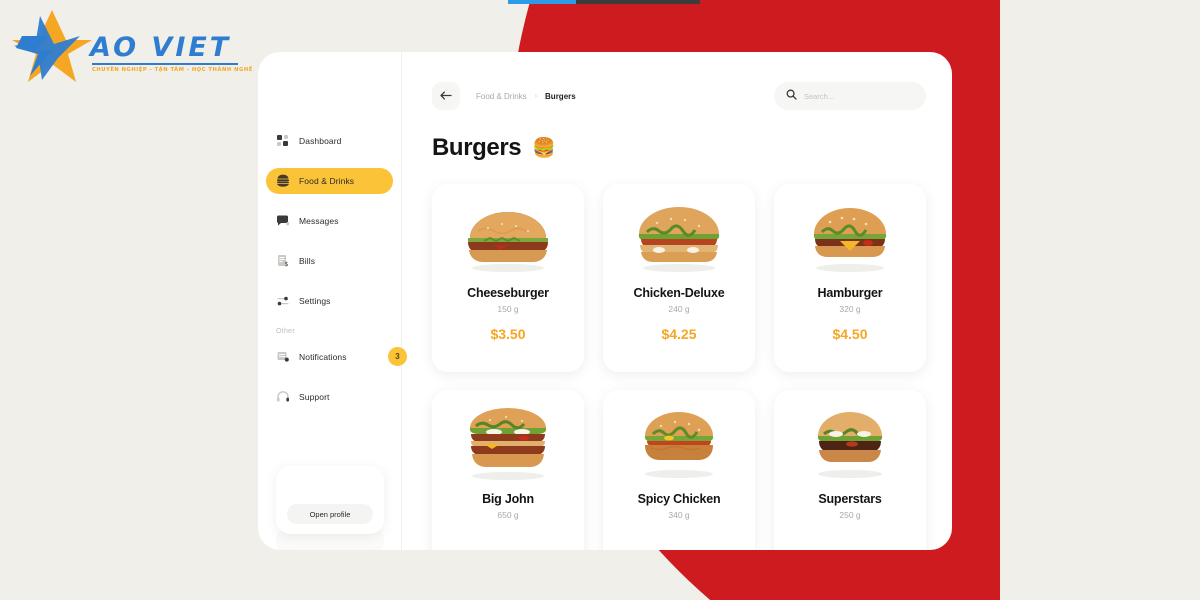  Describe the element at coordinates (161, 47) in the screenshot. I see `brand-name: AO VIET` at that location.